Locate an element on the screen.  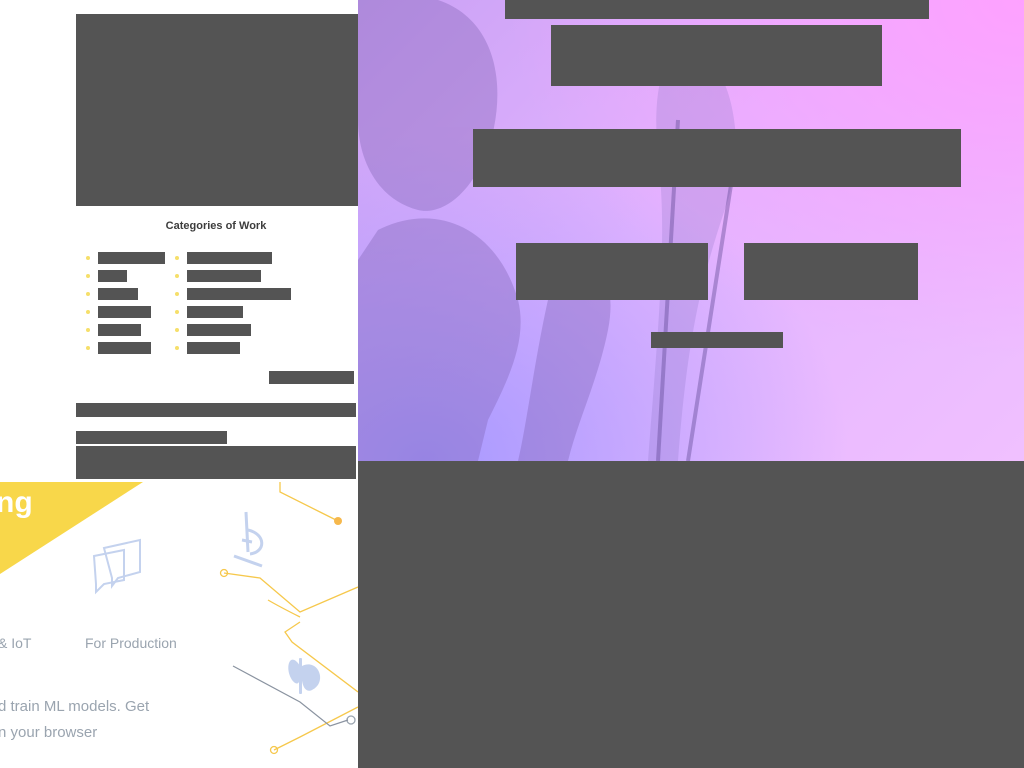
categories-title: Categories of Work is located at coordinates (216, 226).